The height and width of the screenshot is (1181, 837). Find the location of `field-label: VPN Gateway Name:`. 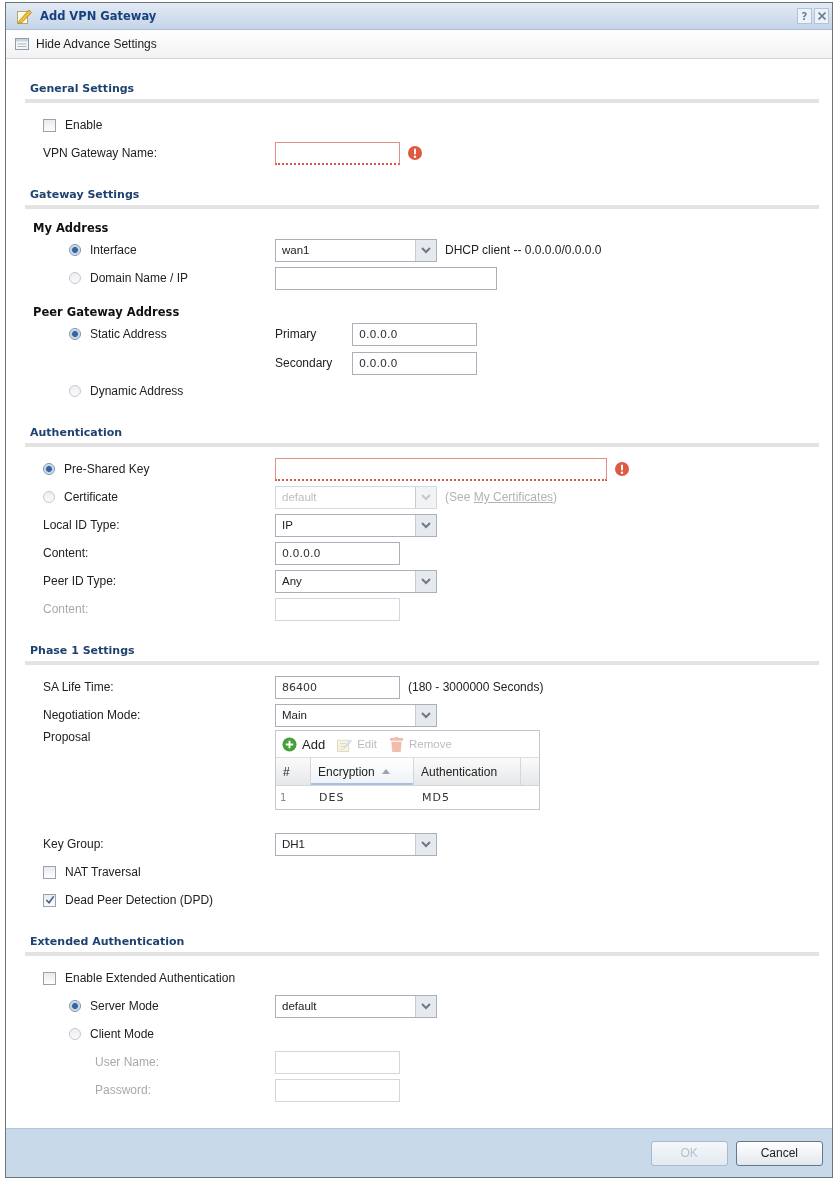

field-label: VPN Gateway Name: is located at coordinates (100, 153).